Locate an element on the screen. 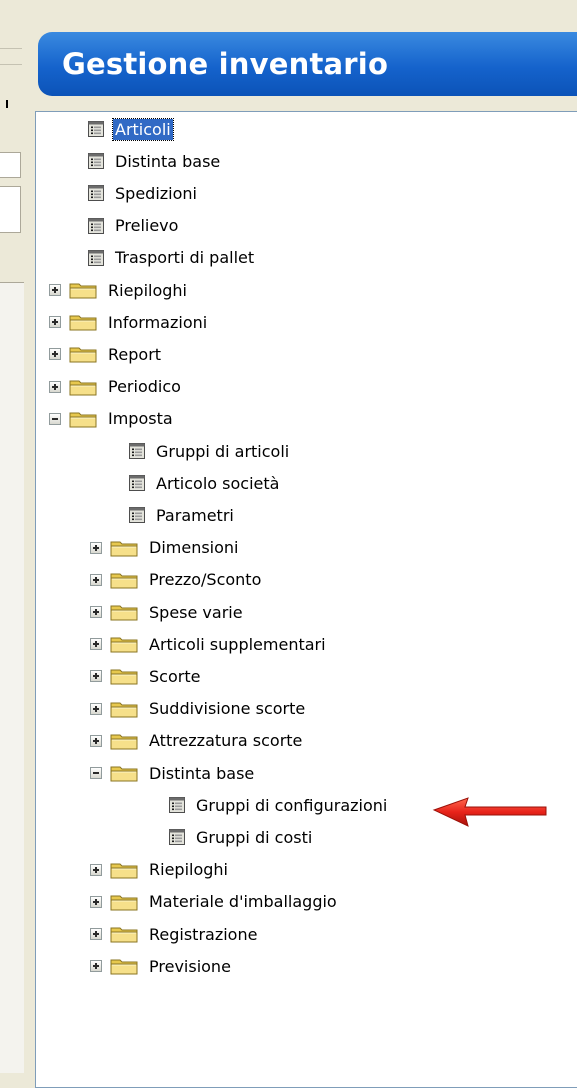 This screenshot has width=577, height=1088. tree-folder-node: Distinta base is located at coordinates (173, 773).